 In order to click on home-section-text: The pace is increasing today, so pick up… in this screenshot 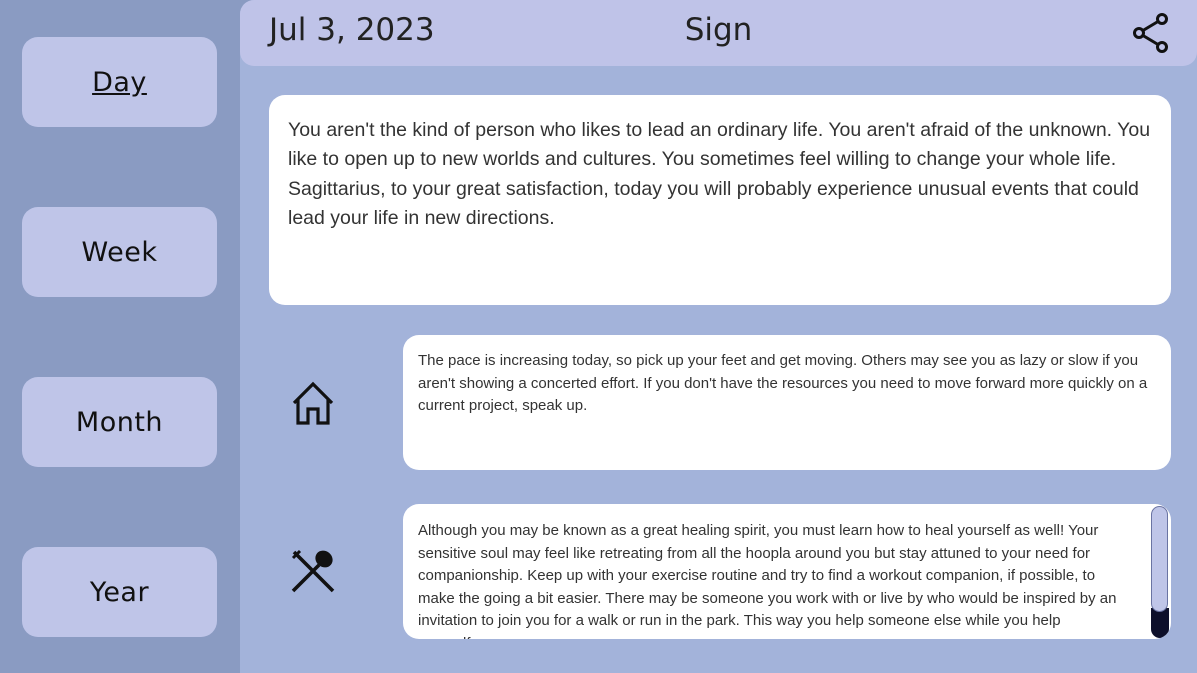, I will do `click(783, 383)`.